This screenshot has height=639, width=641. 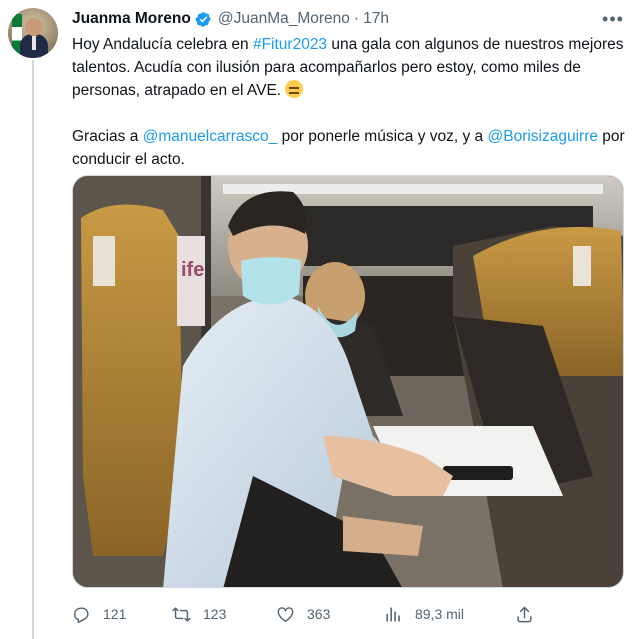 What do you see at coordinates (440, 614) in the screenshot?
I see `views-count: 89,3 mil` at bounding box center [440, 614].